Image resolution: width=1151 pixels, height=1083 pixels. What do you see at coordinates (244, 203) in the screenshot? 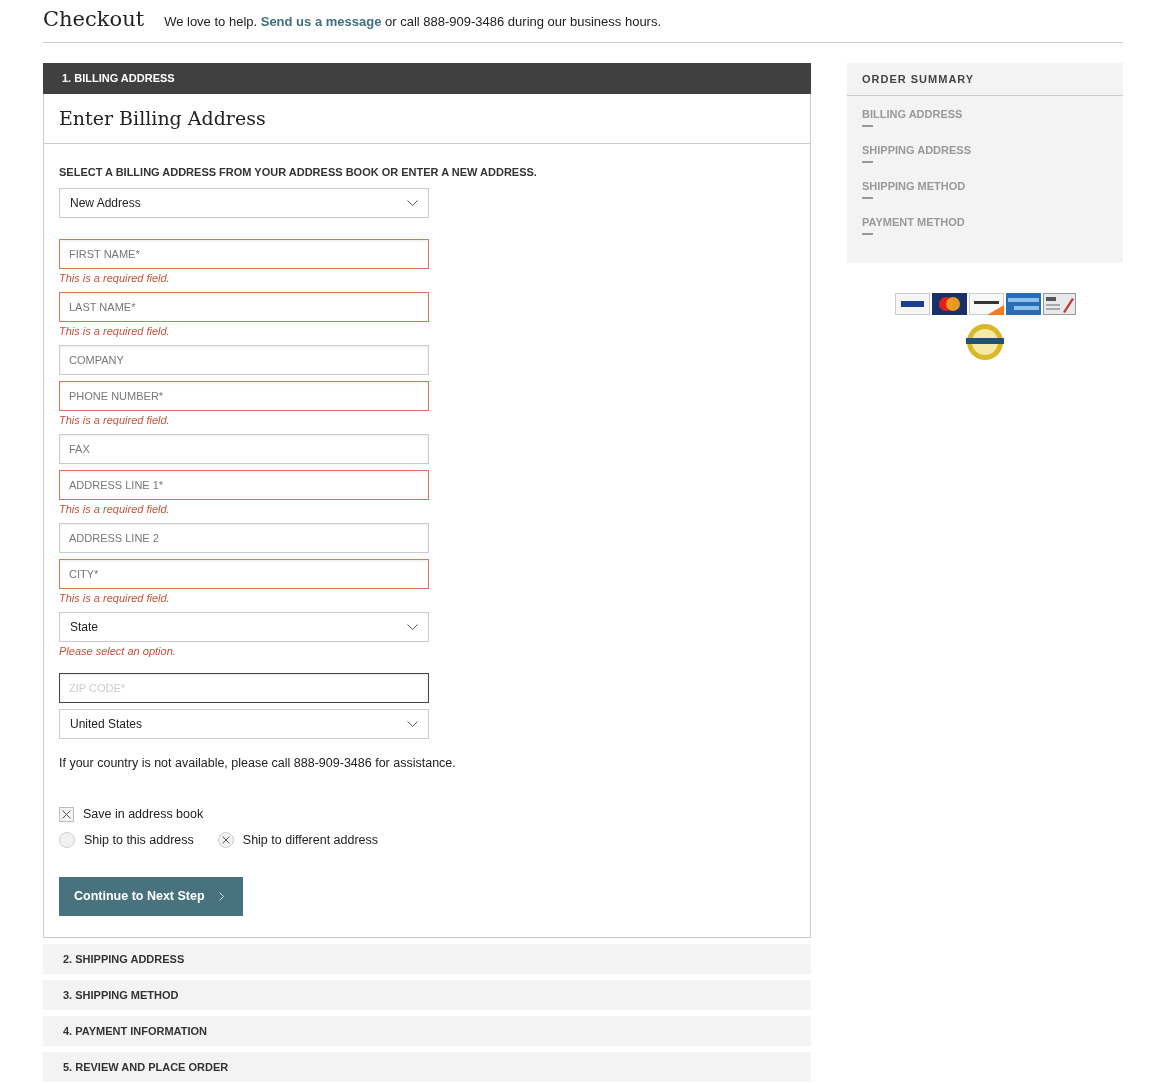
I see `address-select: New Address` at bounding box center [244, 203].